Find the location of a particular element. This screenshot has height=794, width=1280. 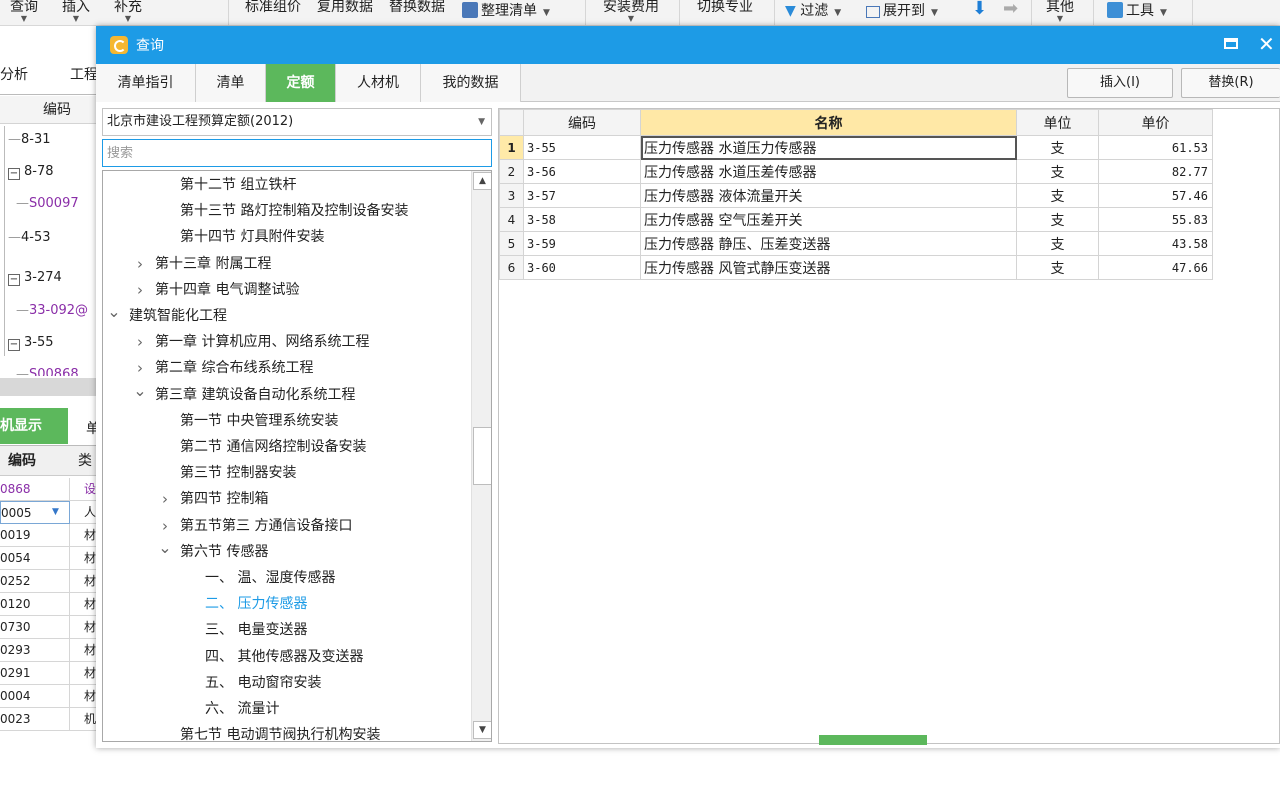

row-number: 6 is located at coordinates (511, 267).